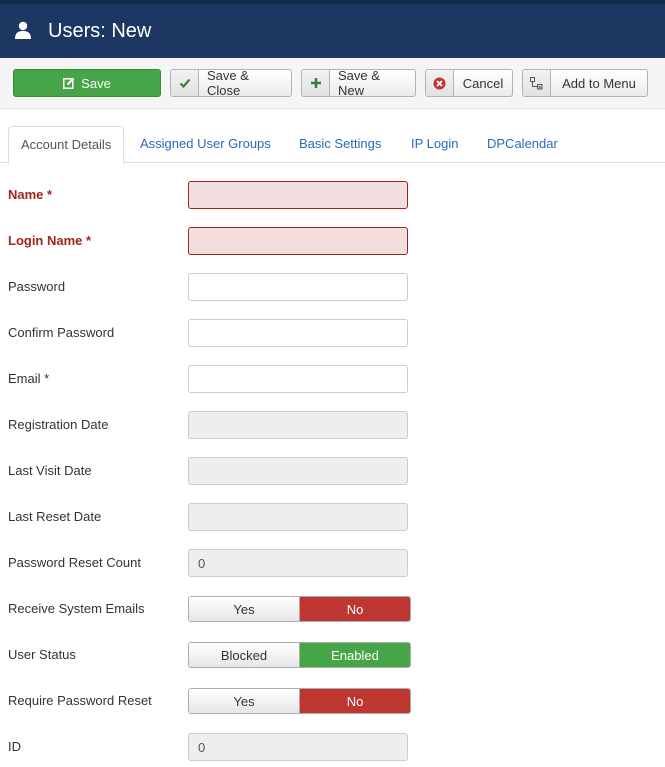 The height and width of the screenshot is (767, 665). I want to click on receive-system-emails-toggle: Yes No, so click(299, 609).